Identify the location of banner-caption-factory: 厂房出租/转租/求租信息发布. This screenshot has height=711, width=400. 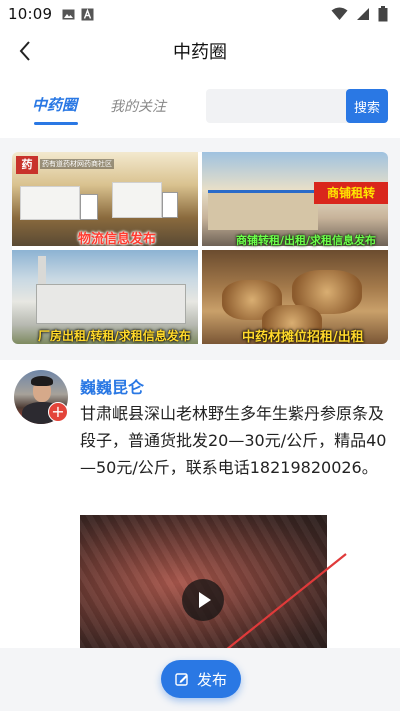
(114, 336).